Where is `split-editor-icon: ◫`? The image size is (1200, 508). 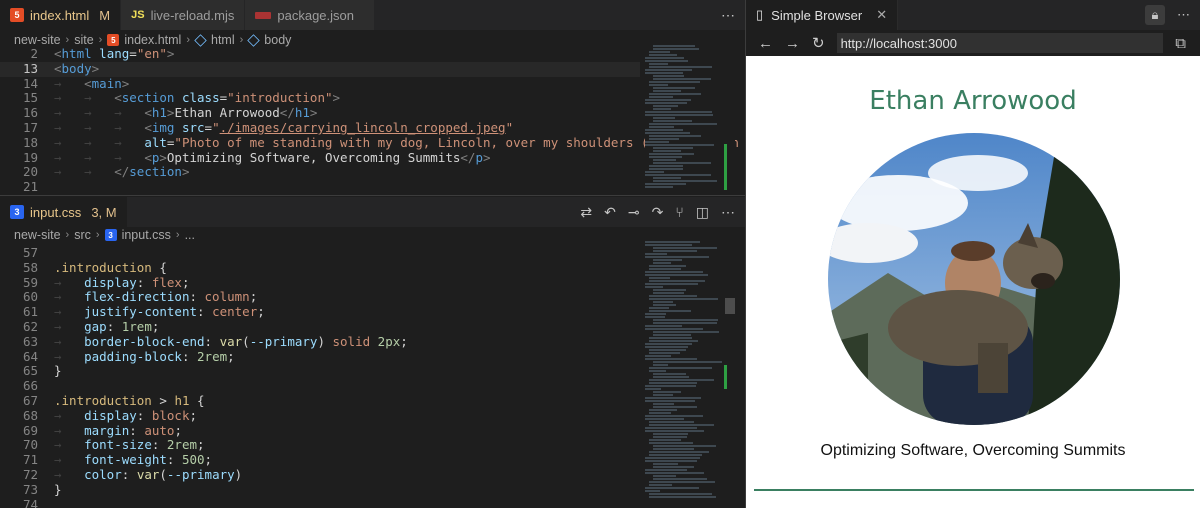 split-editor-icon: ◫ is located at coordinates (702, 212).